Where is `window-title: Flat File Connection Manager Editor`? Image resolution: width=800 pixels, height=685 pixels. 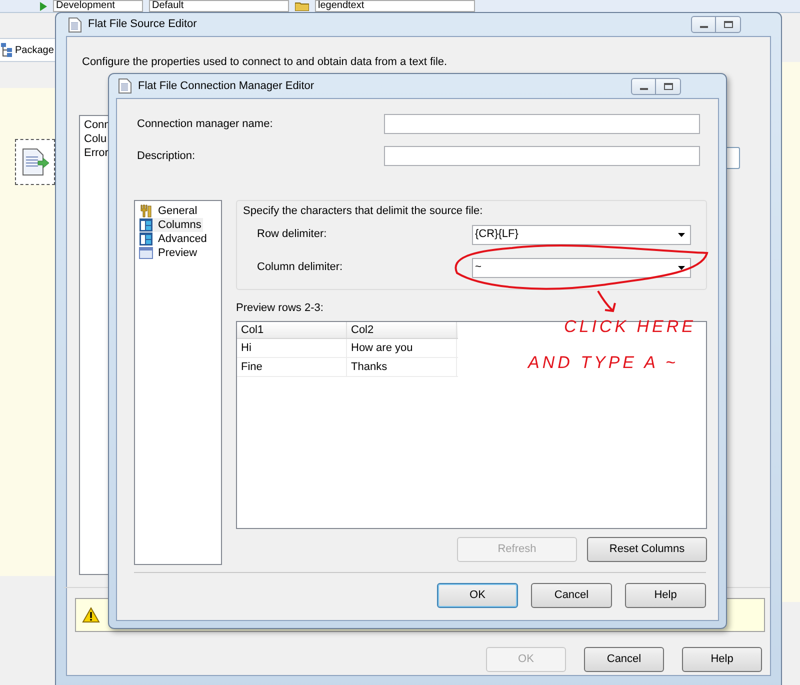
window-title: Flat File Connection Manager Editor is located at coordinates (226, 86).